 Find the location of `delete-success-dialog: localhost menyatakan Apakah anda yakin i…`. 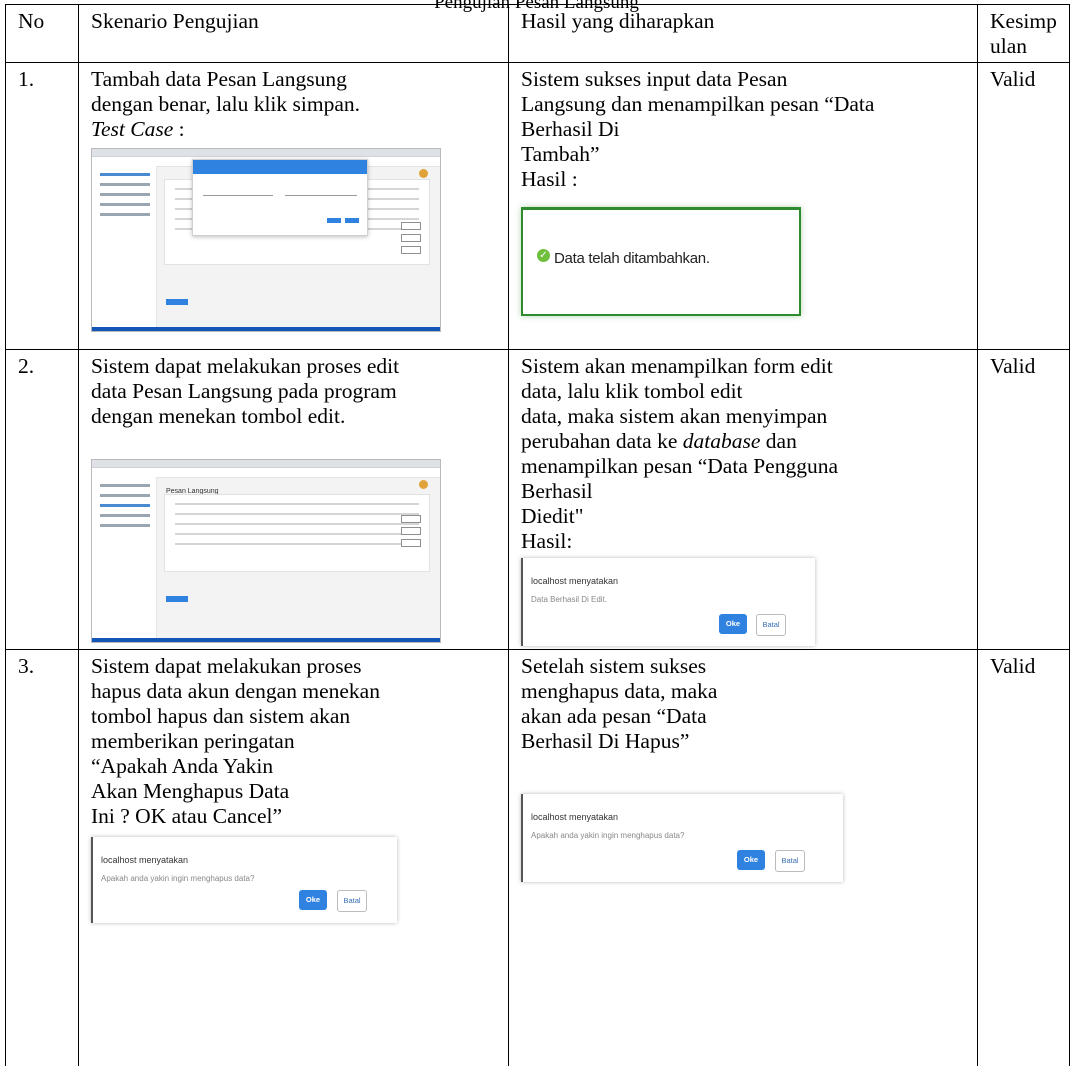

delete-success-dialog: localhost menyatakan Apakah anda yakin i… is located at coordinates (682, 838).